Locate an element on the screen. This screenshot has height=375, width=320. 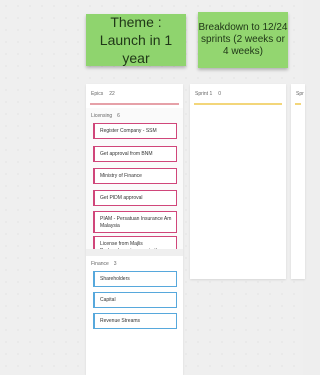
card-text: Shareholders is located at coordinates (115, 279).